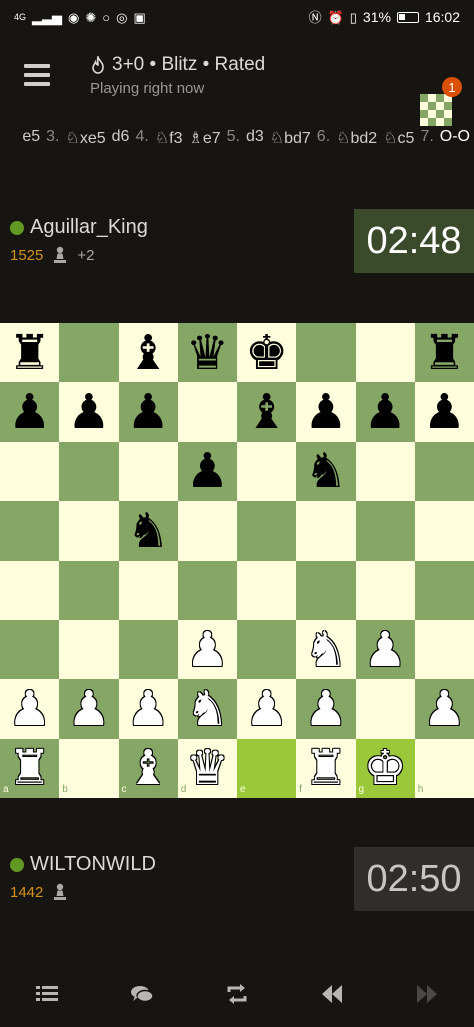 This screenshot has height=1027, width=474. I want to click on square-d5, so click(207, 531).